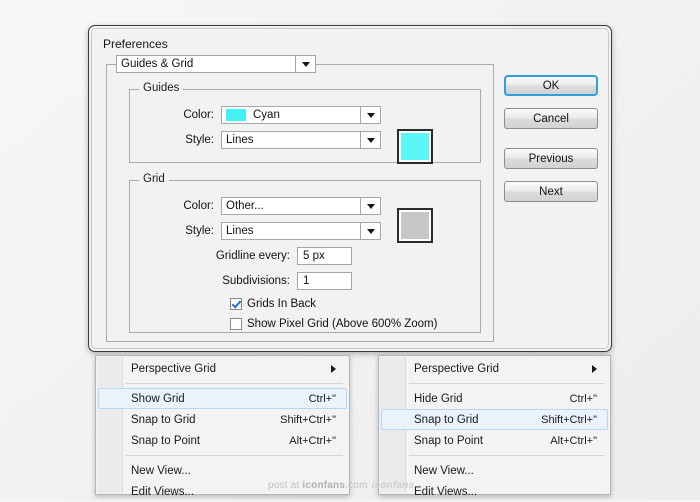  I want to click on section-select-value: Guides & Grid, so click(206, 64).